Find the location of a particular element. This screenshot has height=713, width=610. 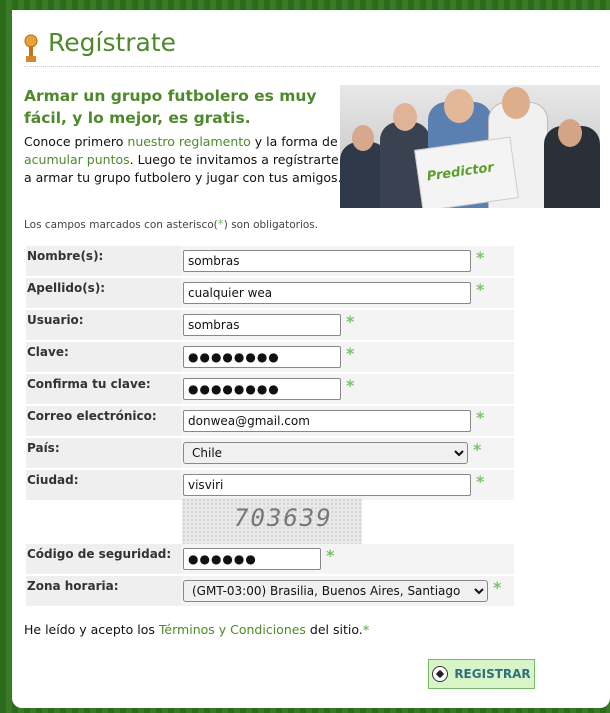

form-row-correo: Correo electrónico: * is located at coordinates (270, 421).